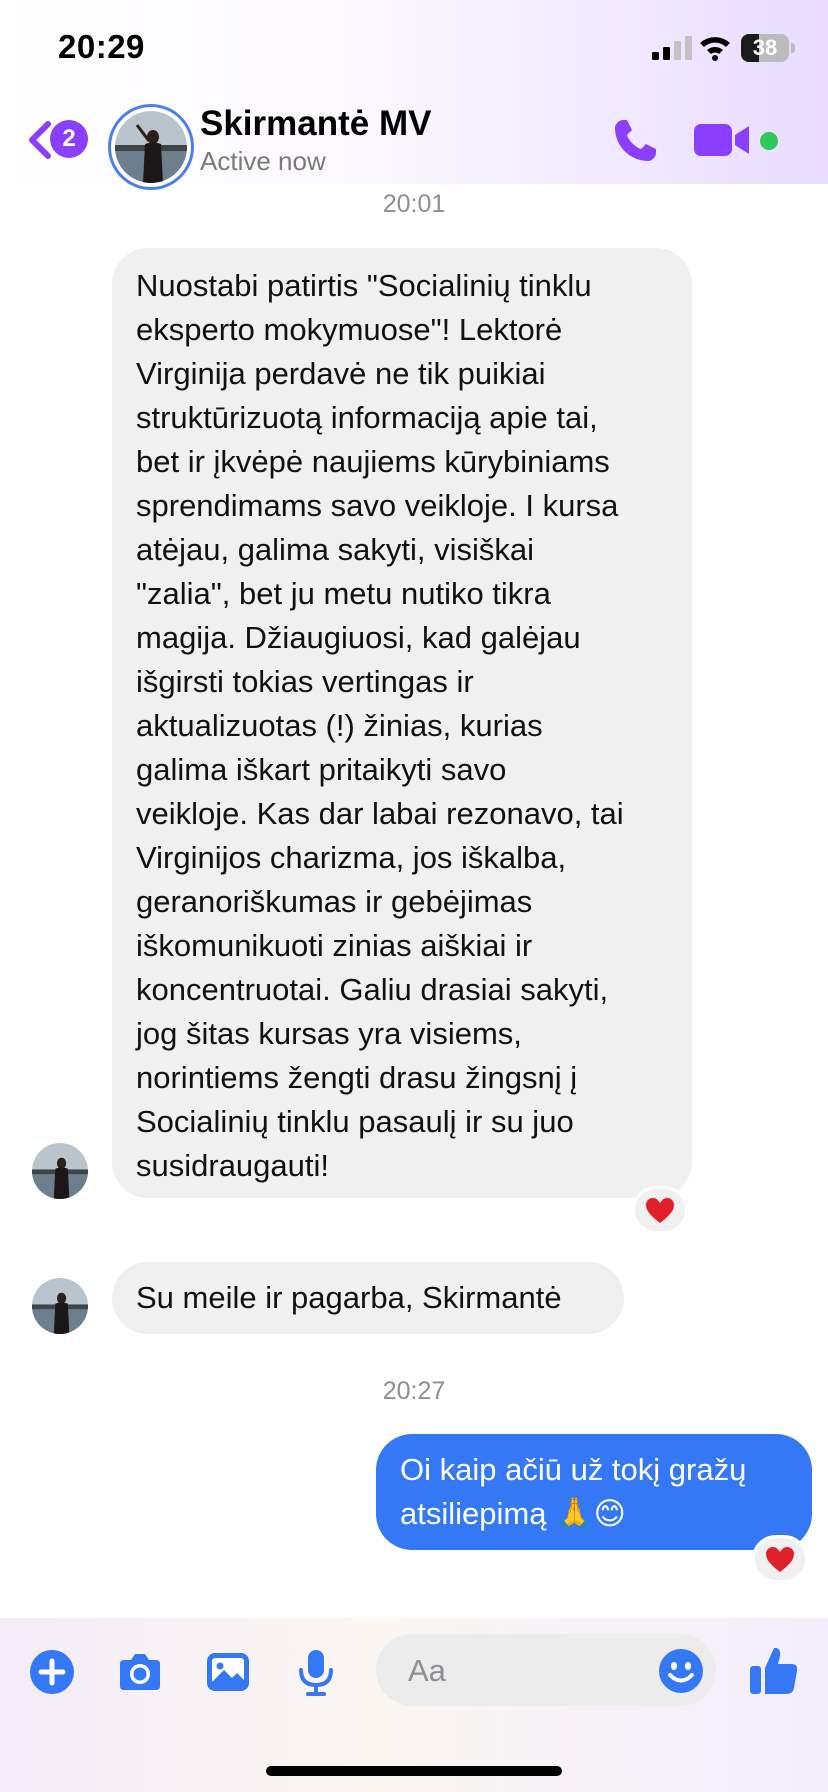 The height and width of the screenshot is (1792, 828). What do you see at coordinates (349, 329) in the screenshot?
I see `message-line: eksperto mokymuose"! Lektorė` at bounding box center [349, 329].